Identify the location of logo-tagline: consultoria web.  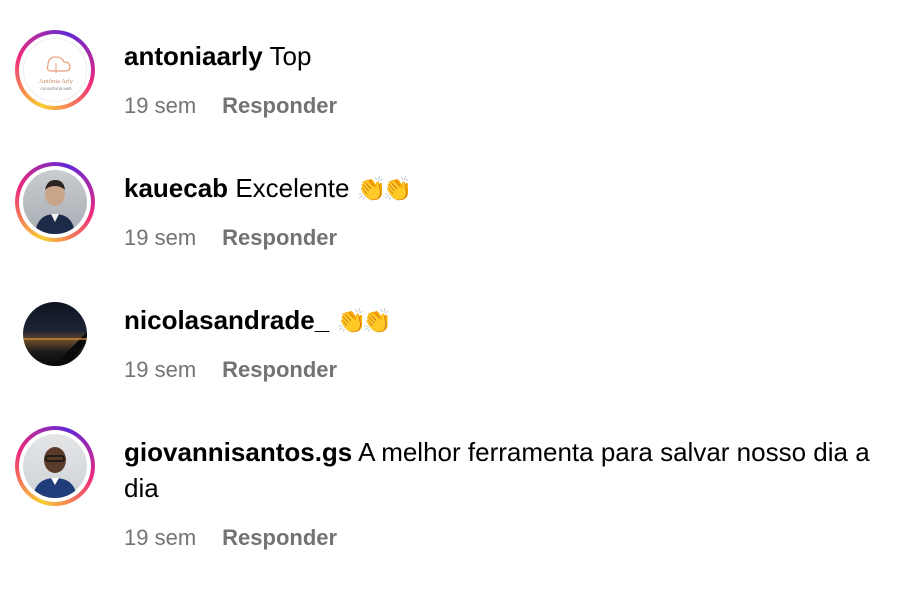
(56, 88).